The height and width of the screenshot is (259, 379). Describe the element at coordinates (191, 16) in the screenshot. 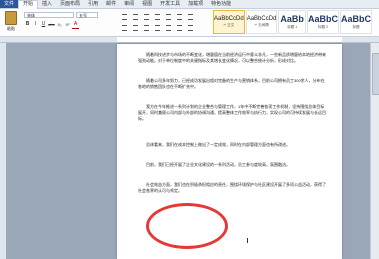

I see `show-marks-icon` at that location.